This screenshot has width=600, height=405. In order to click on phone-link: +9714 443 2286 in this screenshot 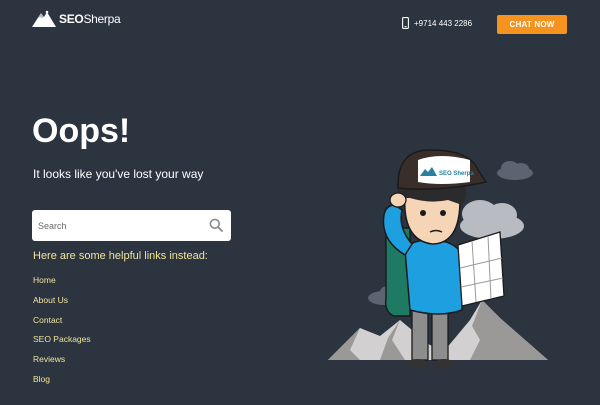, I will do `click(437, 23)`.